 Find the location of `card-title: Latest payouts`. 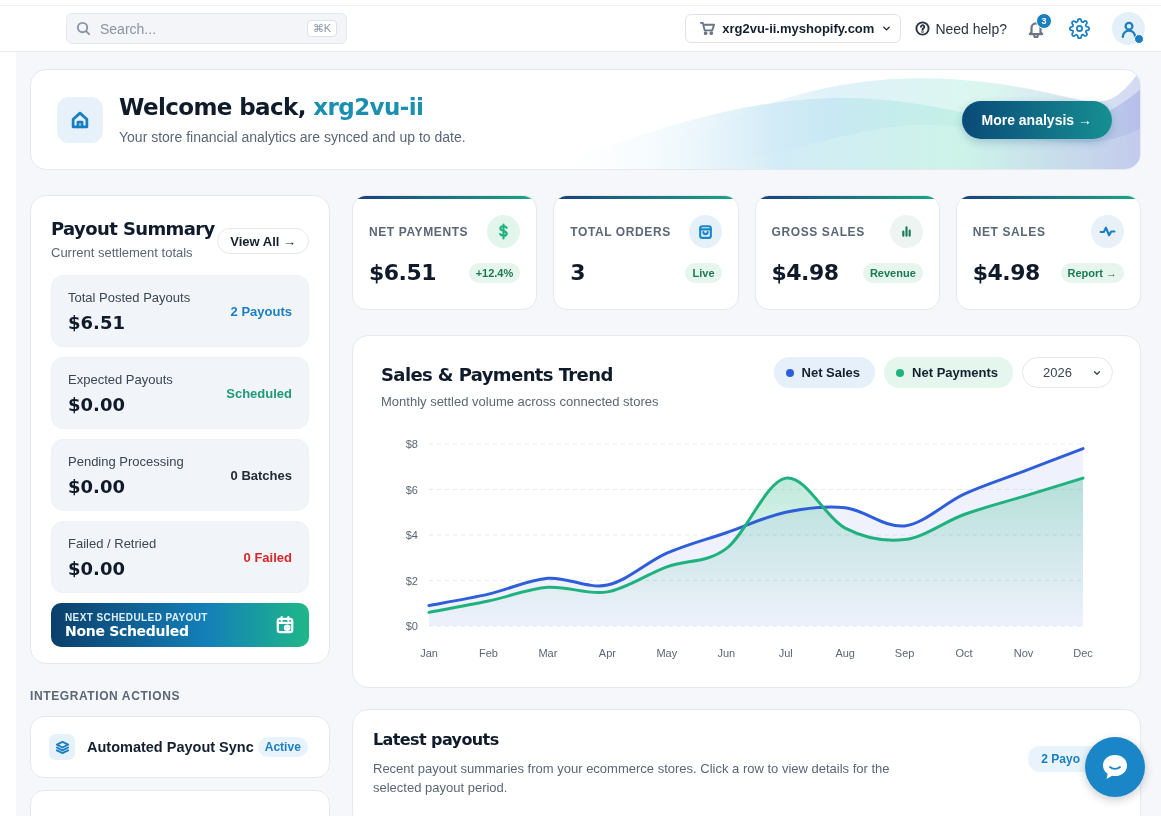

card-title: Latest payouts is located at coordinates (436, 739).